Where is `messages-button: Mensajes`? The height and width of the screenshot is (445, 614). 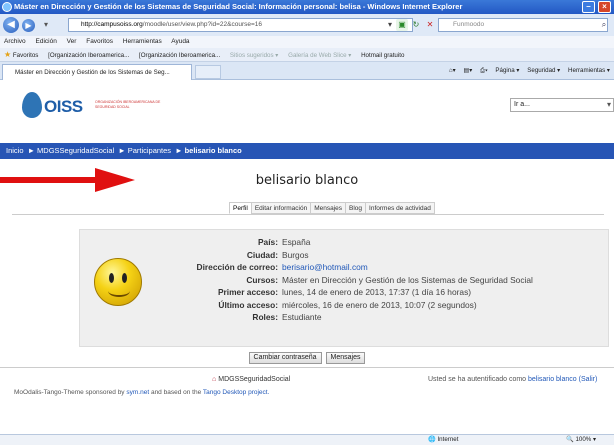 messages-button: Mensajes is located at coordinates (345, 358).